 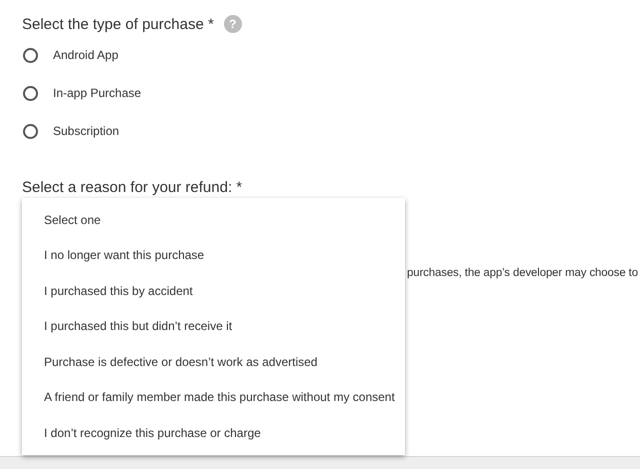 I want to click on question-label: Select the type of purchase *, so click(x=118, y=24).